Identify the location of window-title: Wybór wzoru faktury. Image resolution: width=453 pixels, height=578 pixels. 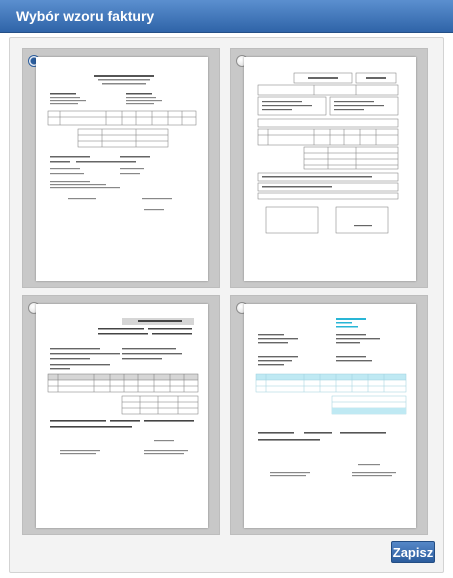
(85, 16).